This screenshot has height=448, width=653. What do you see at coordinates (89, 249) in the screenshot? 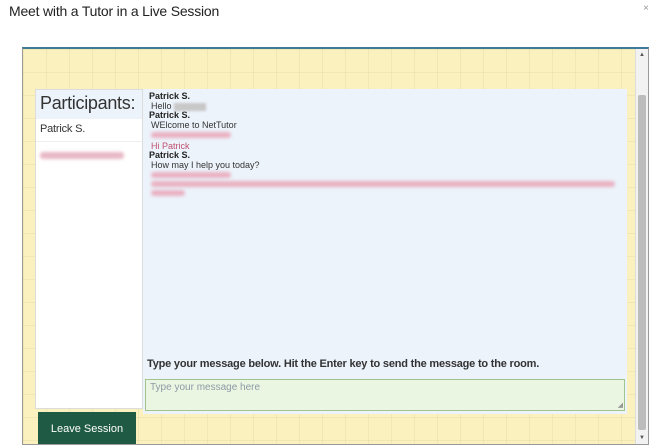
I see `participants-panel: Participants: Patrick S.` at bounding box center [89, 249].